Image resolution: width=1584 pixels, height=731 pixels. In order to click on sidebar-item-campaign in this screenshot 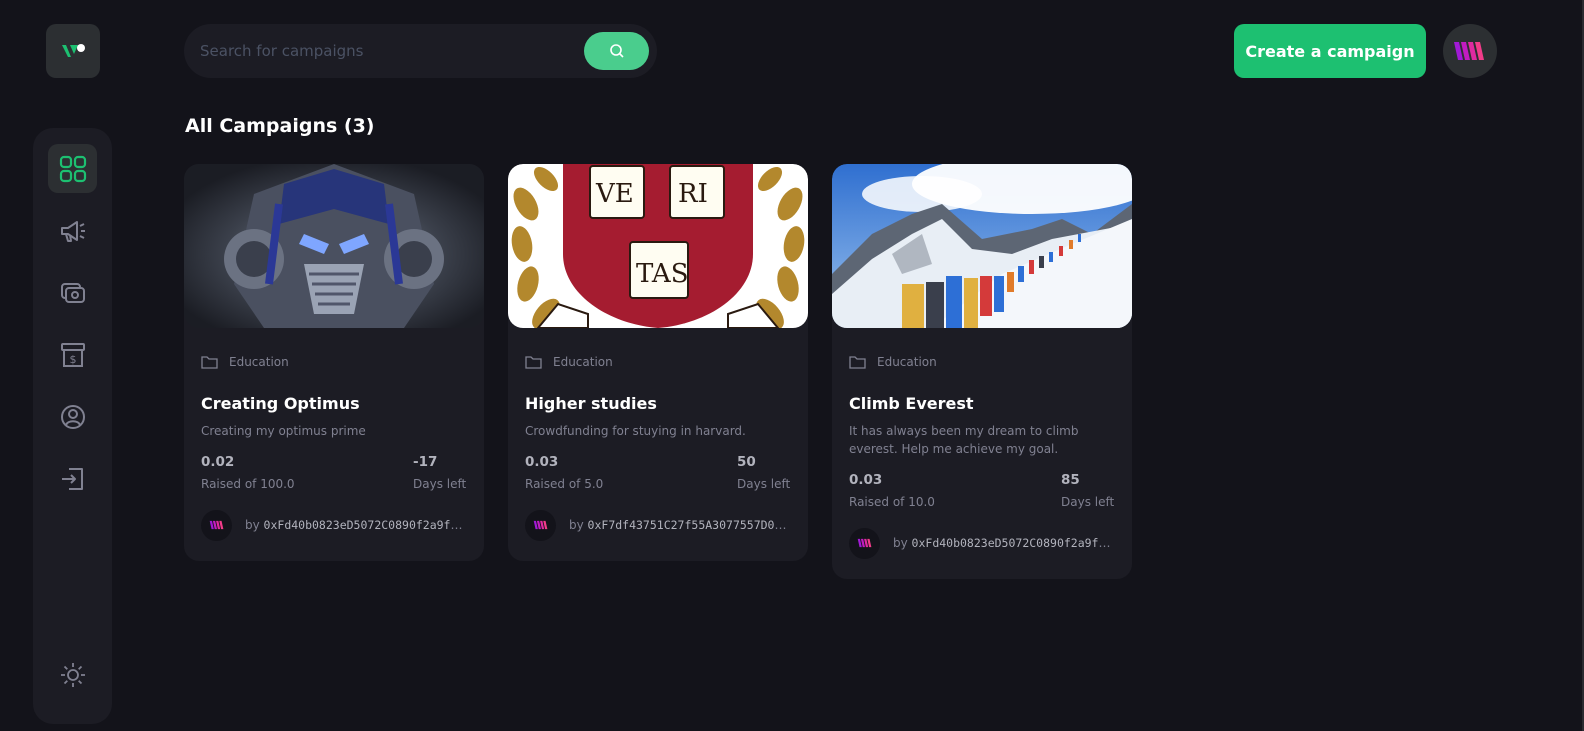, I will do `click(72, 230)`.